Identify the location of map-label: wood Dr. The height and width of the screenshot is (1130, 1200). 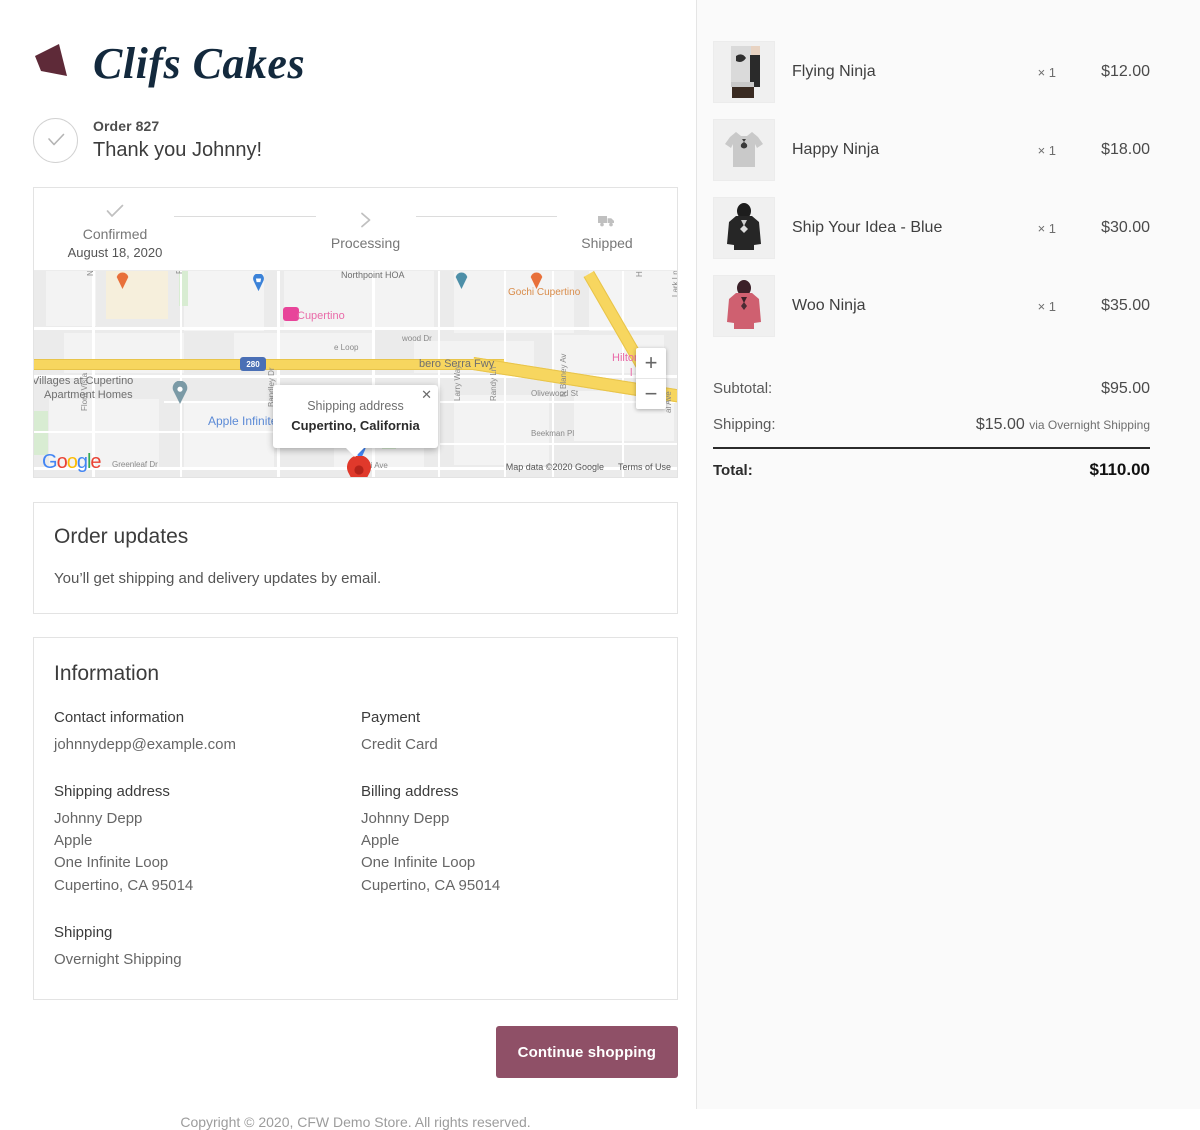
(417, 339).